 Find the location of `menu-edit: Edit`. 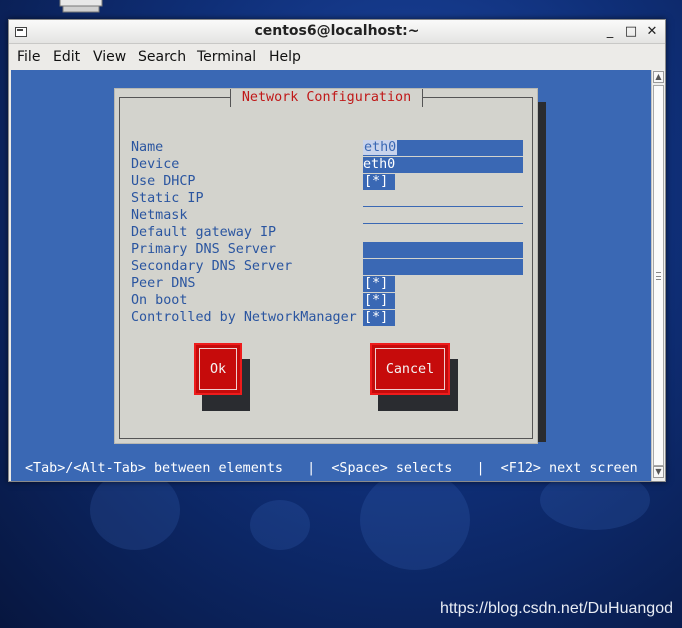

menu-edit: Edit is located at coordinates (66, 57).